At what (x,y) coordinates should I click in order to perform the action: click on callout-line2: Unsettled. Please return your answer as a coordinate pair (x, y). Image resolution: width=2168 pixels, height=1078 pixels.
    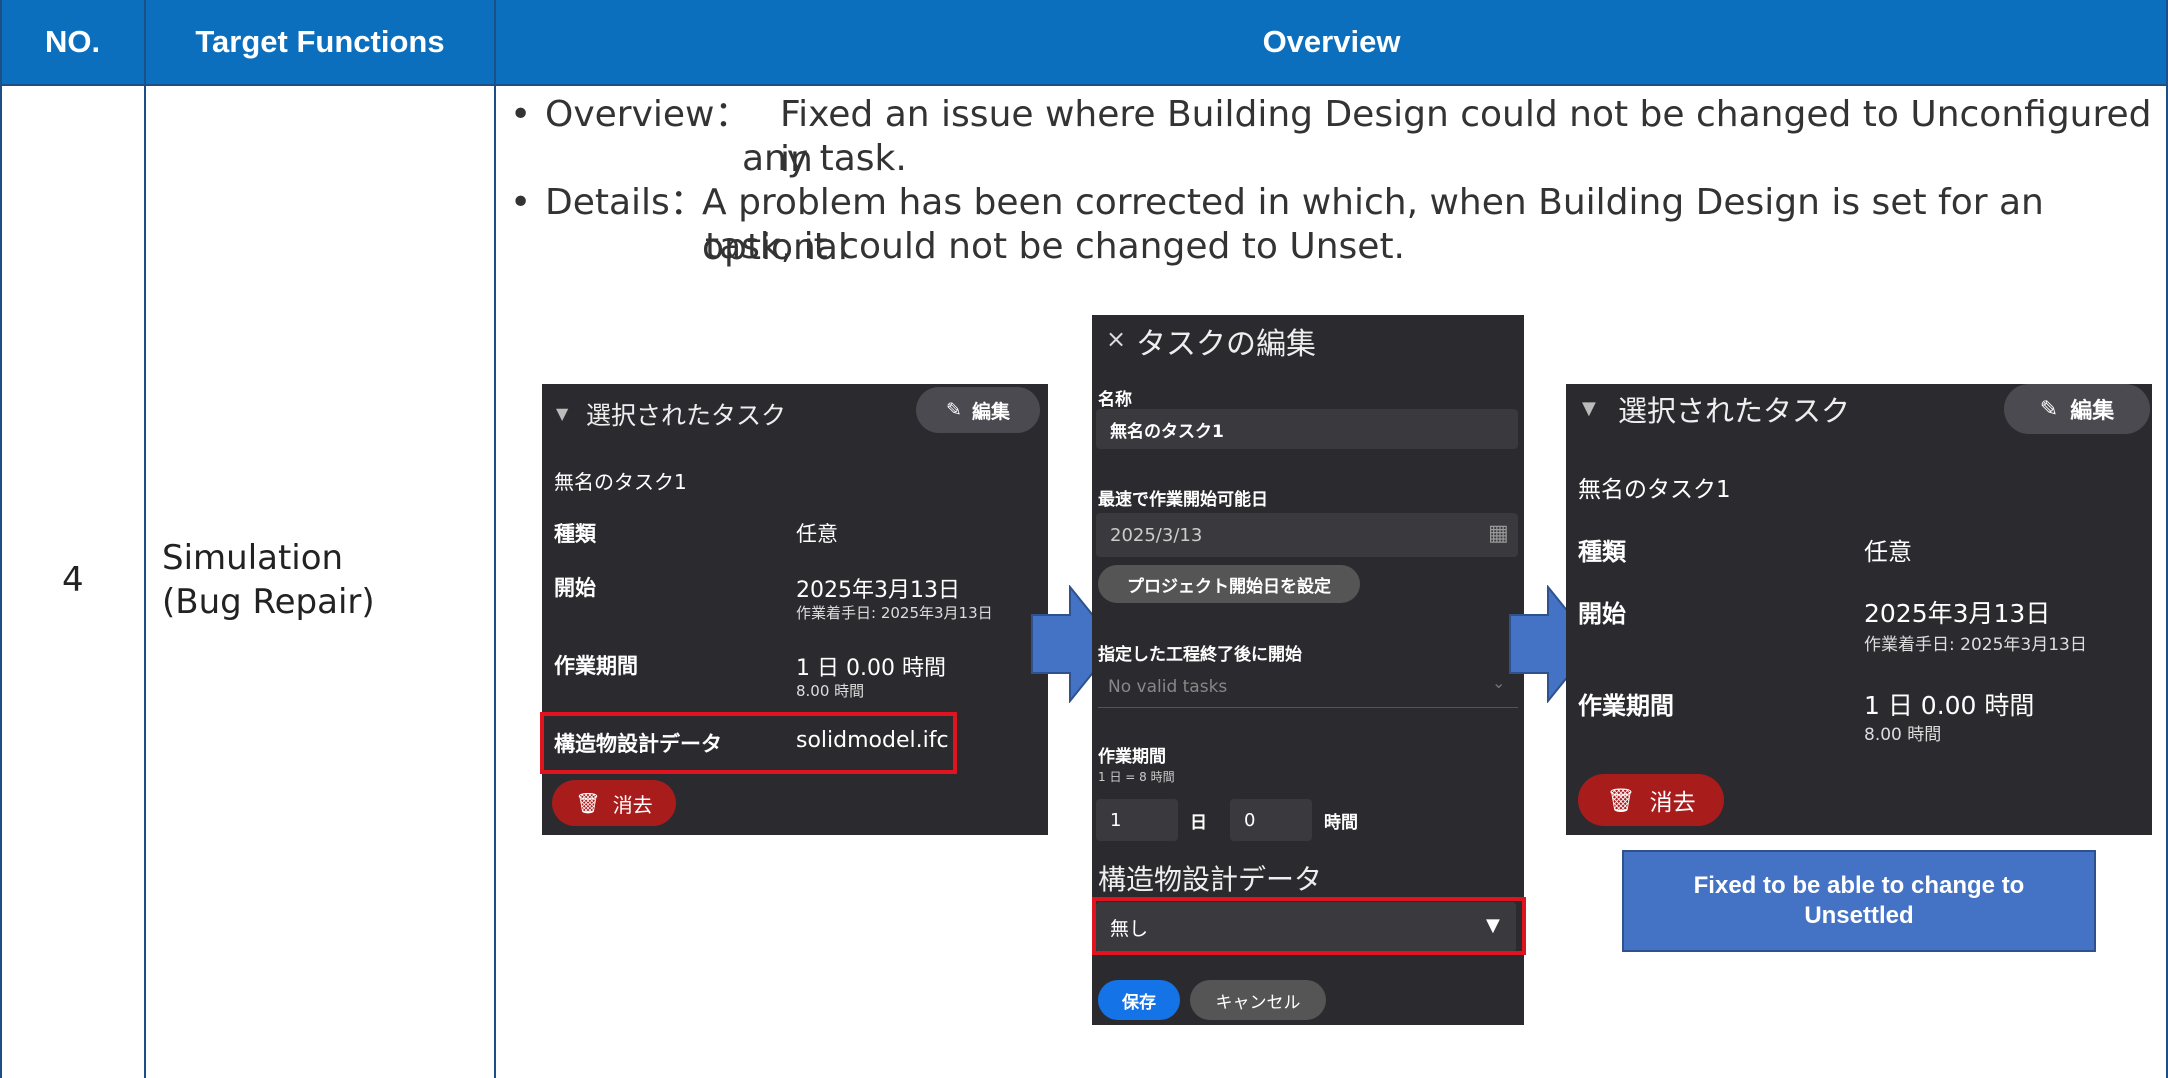
    Looking at the image, I should click on (1859, 915).